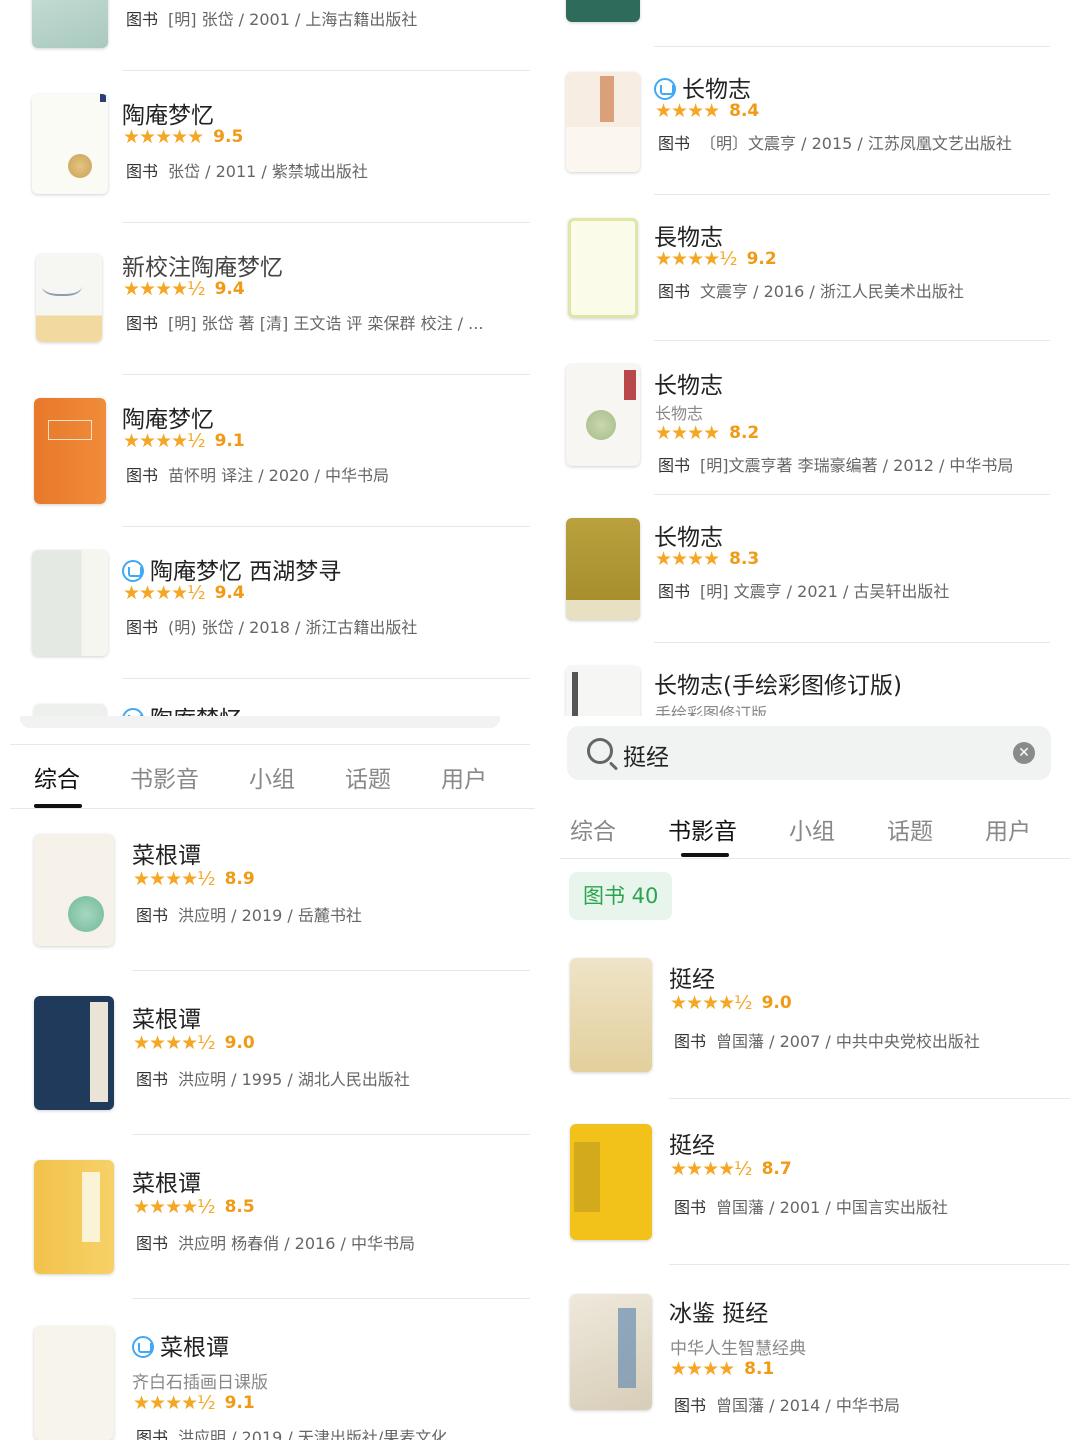 This screenshot has height=1440, width=1080. What do you see at coordinates (702, 1369) in the screenshot?
I see `star-rating-icon: ★★★★` at bounding box center [702, 1369].